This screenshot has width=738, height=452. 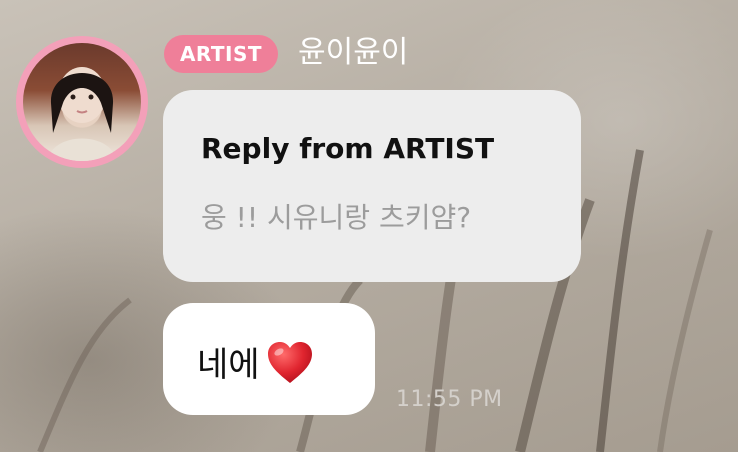 What do you see at coordinates (353, 53) in the screenshot?
I see `sender-name: 윤이윤이` at bounding box center [353, 53].